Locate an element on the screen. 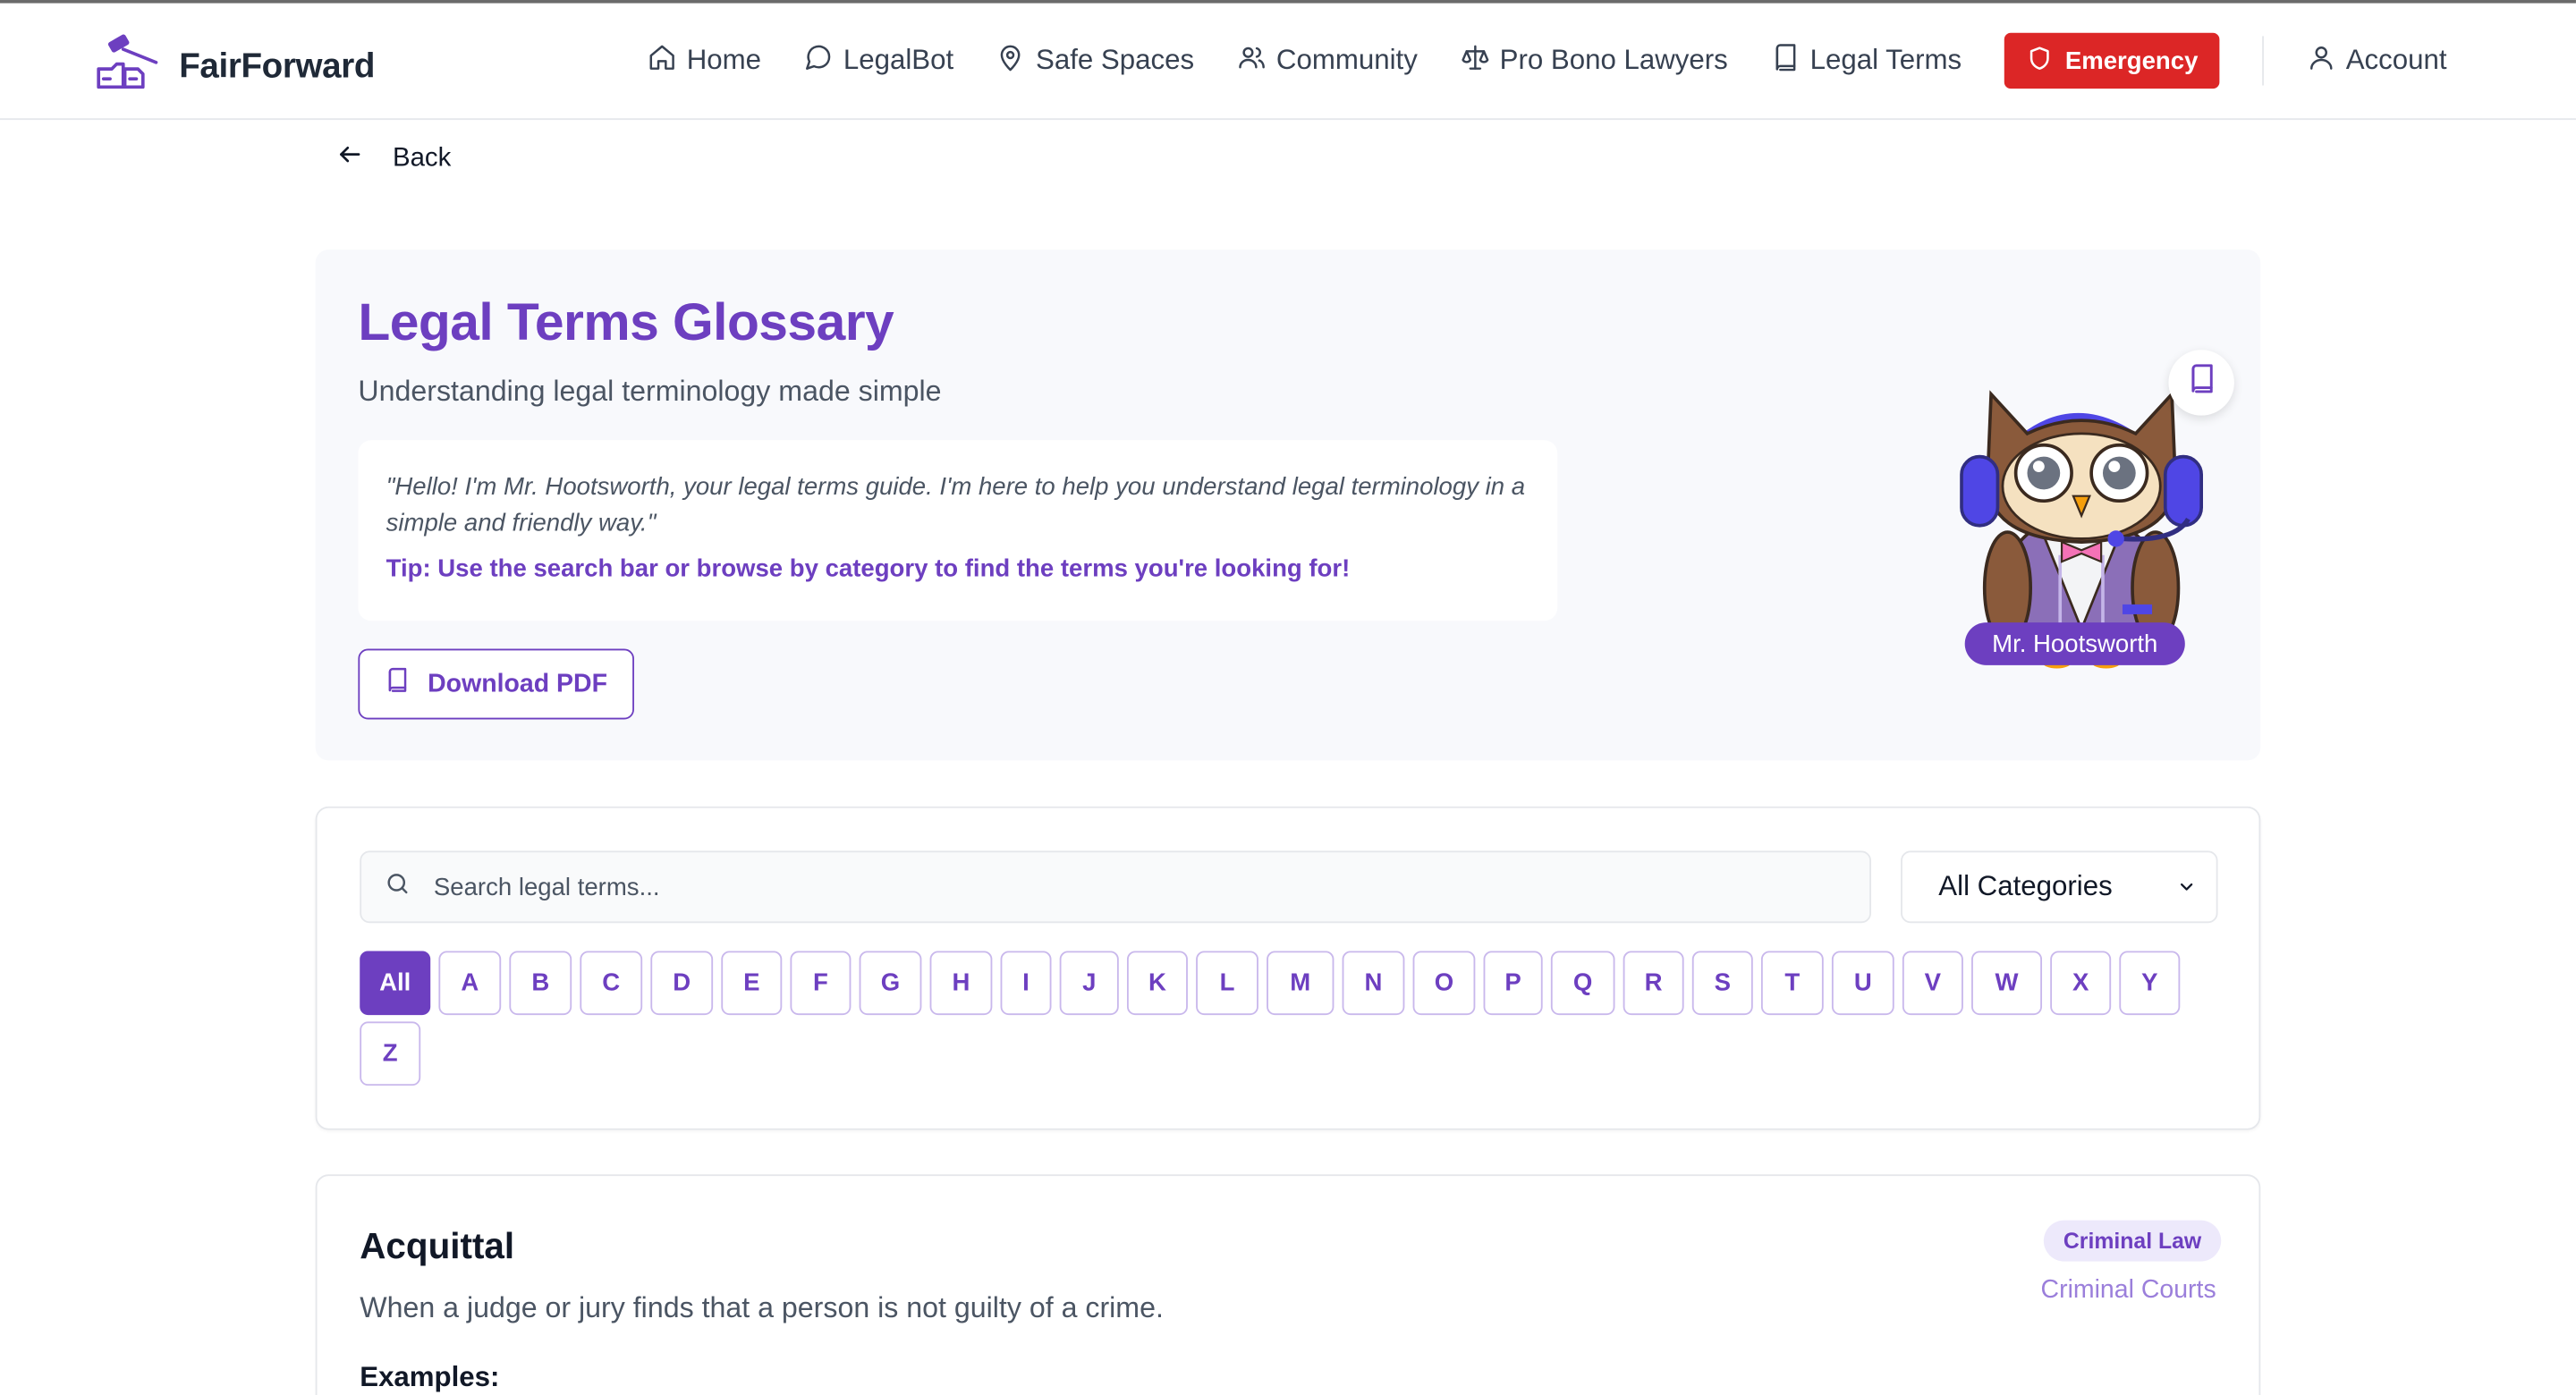 This screenshot has width=2576, height=1395. arrow-left-icon is located at coordinates (350, 158).